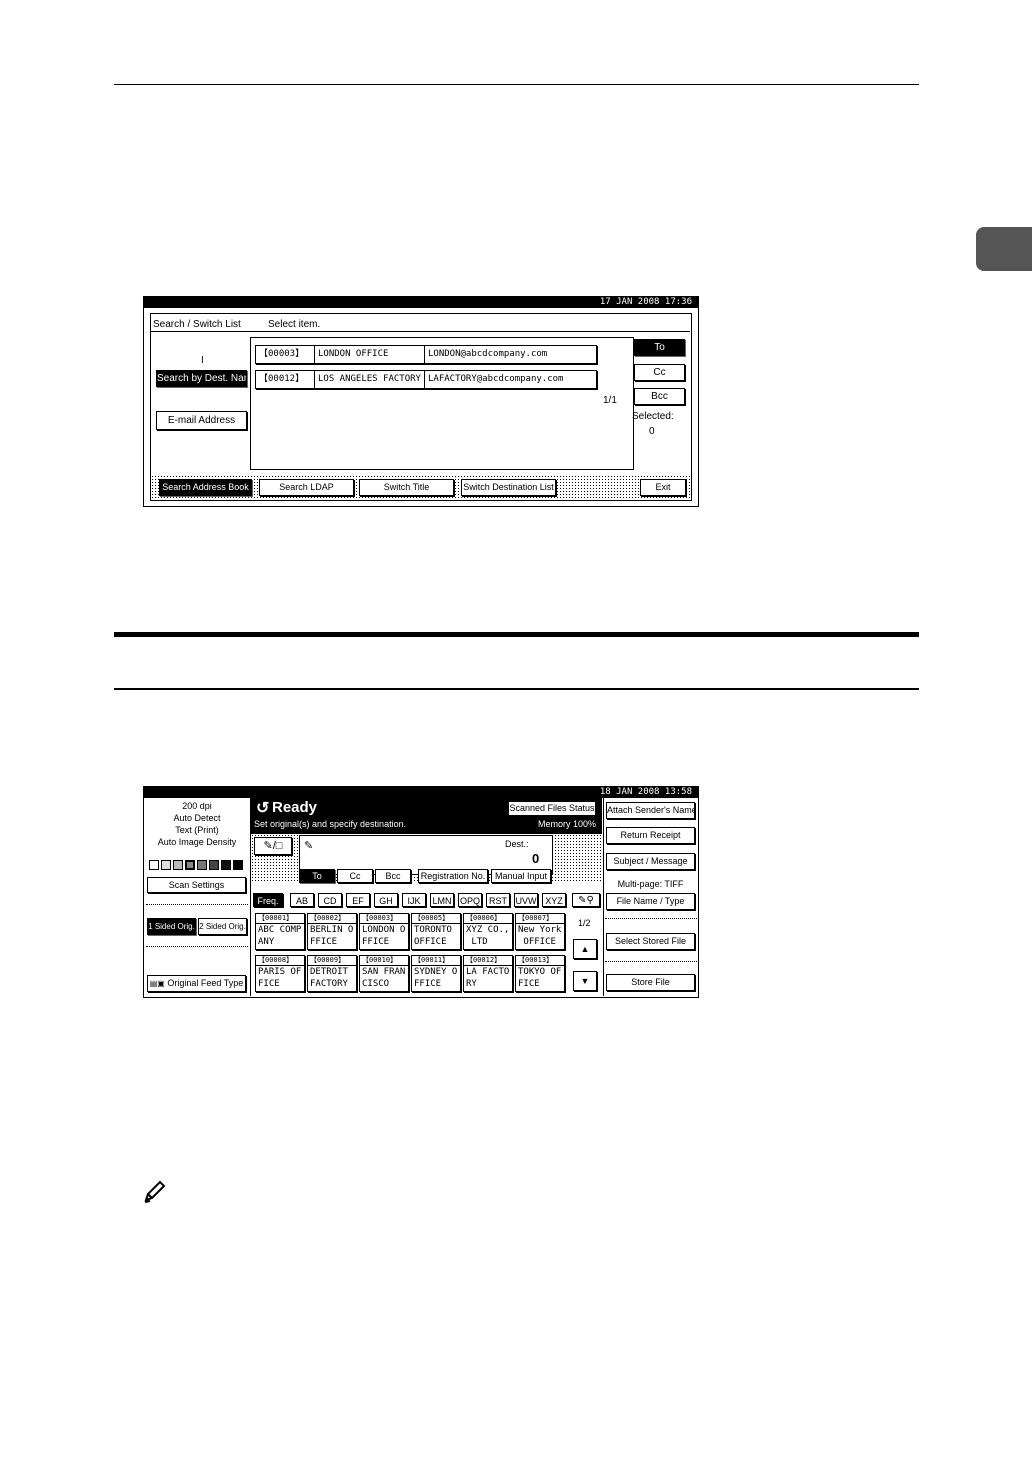  What do you see at coordinates (585, 981) in the screenshot?
I see `scroll-down-button: ▼` at bounding box center [585, 981].